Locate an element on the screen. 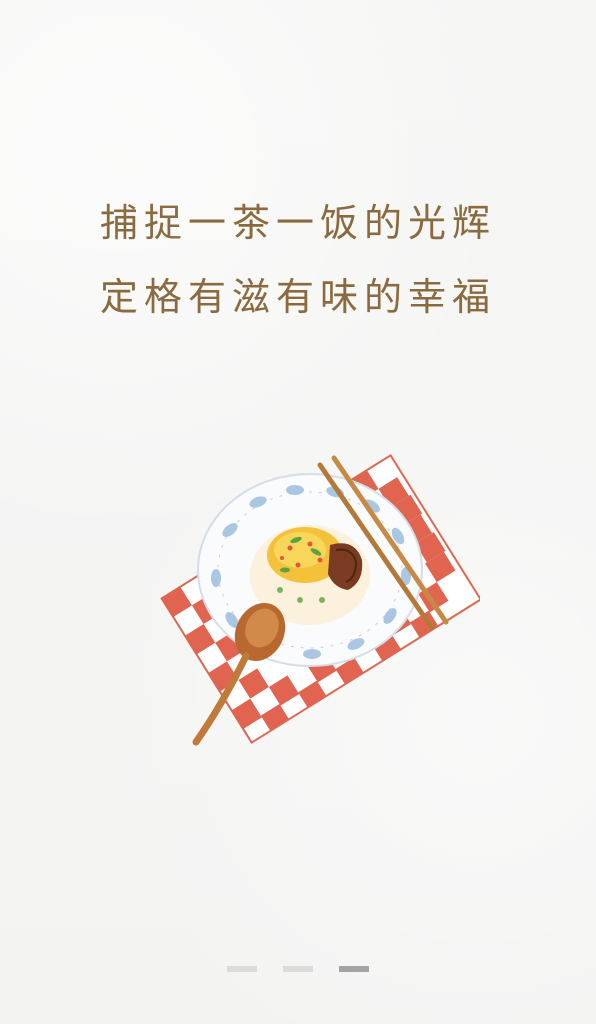 The width and height of the screenshot is (596, 1024). slogan-line-1: 捕捉一茶一饭的光辉 is located at coordinates (297, 223).